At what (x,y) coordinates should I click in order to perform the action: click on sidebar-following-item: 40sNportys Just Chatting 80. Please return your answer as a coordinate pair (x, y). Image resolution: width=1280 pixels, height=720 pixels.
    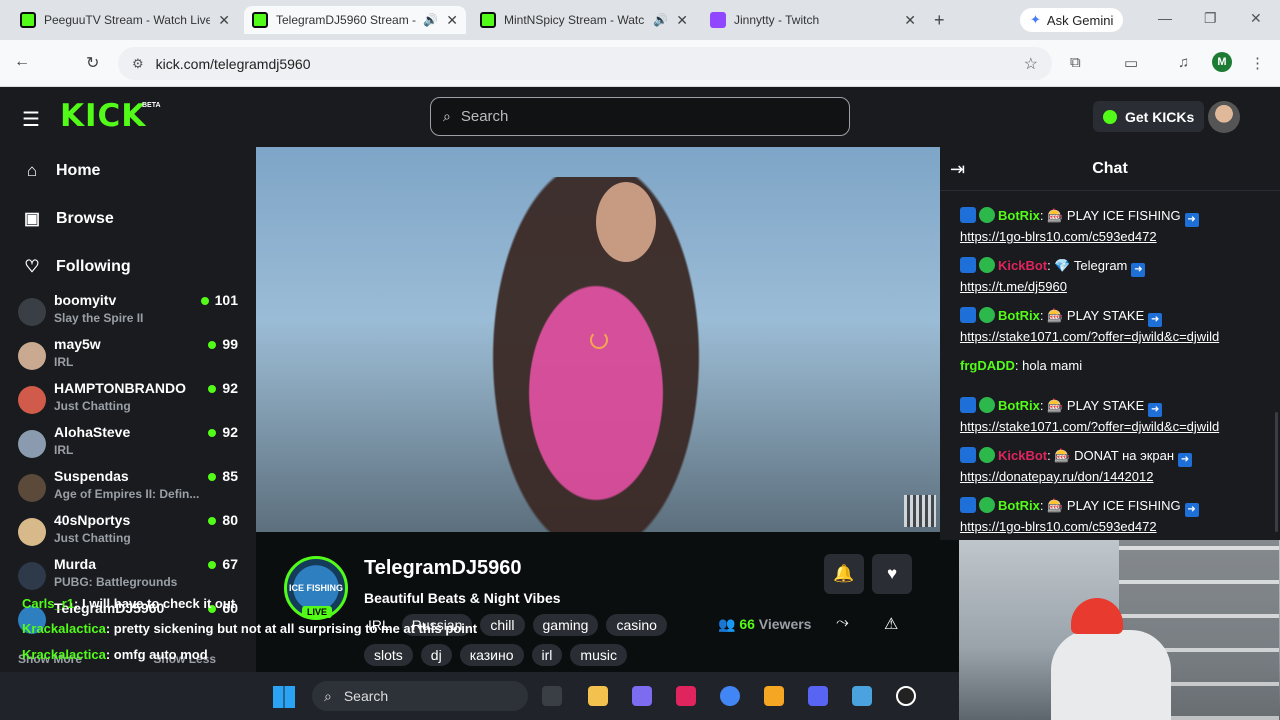
    Looking at the image, I should click on (129, 534).